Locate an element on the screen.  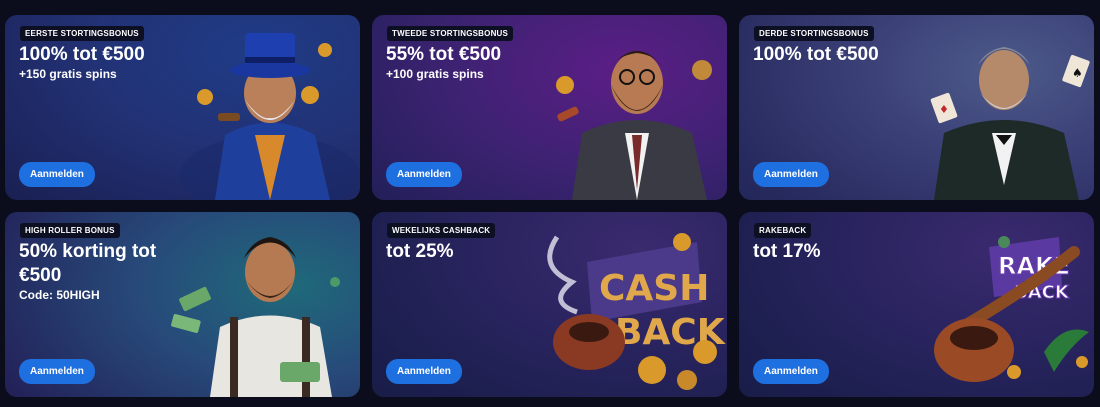
bonus-tag: HIGH ROLLER BONUS is located at coordinates (70, 230).